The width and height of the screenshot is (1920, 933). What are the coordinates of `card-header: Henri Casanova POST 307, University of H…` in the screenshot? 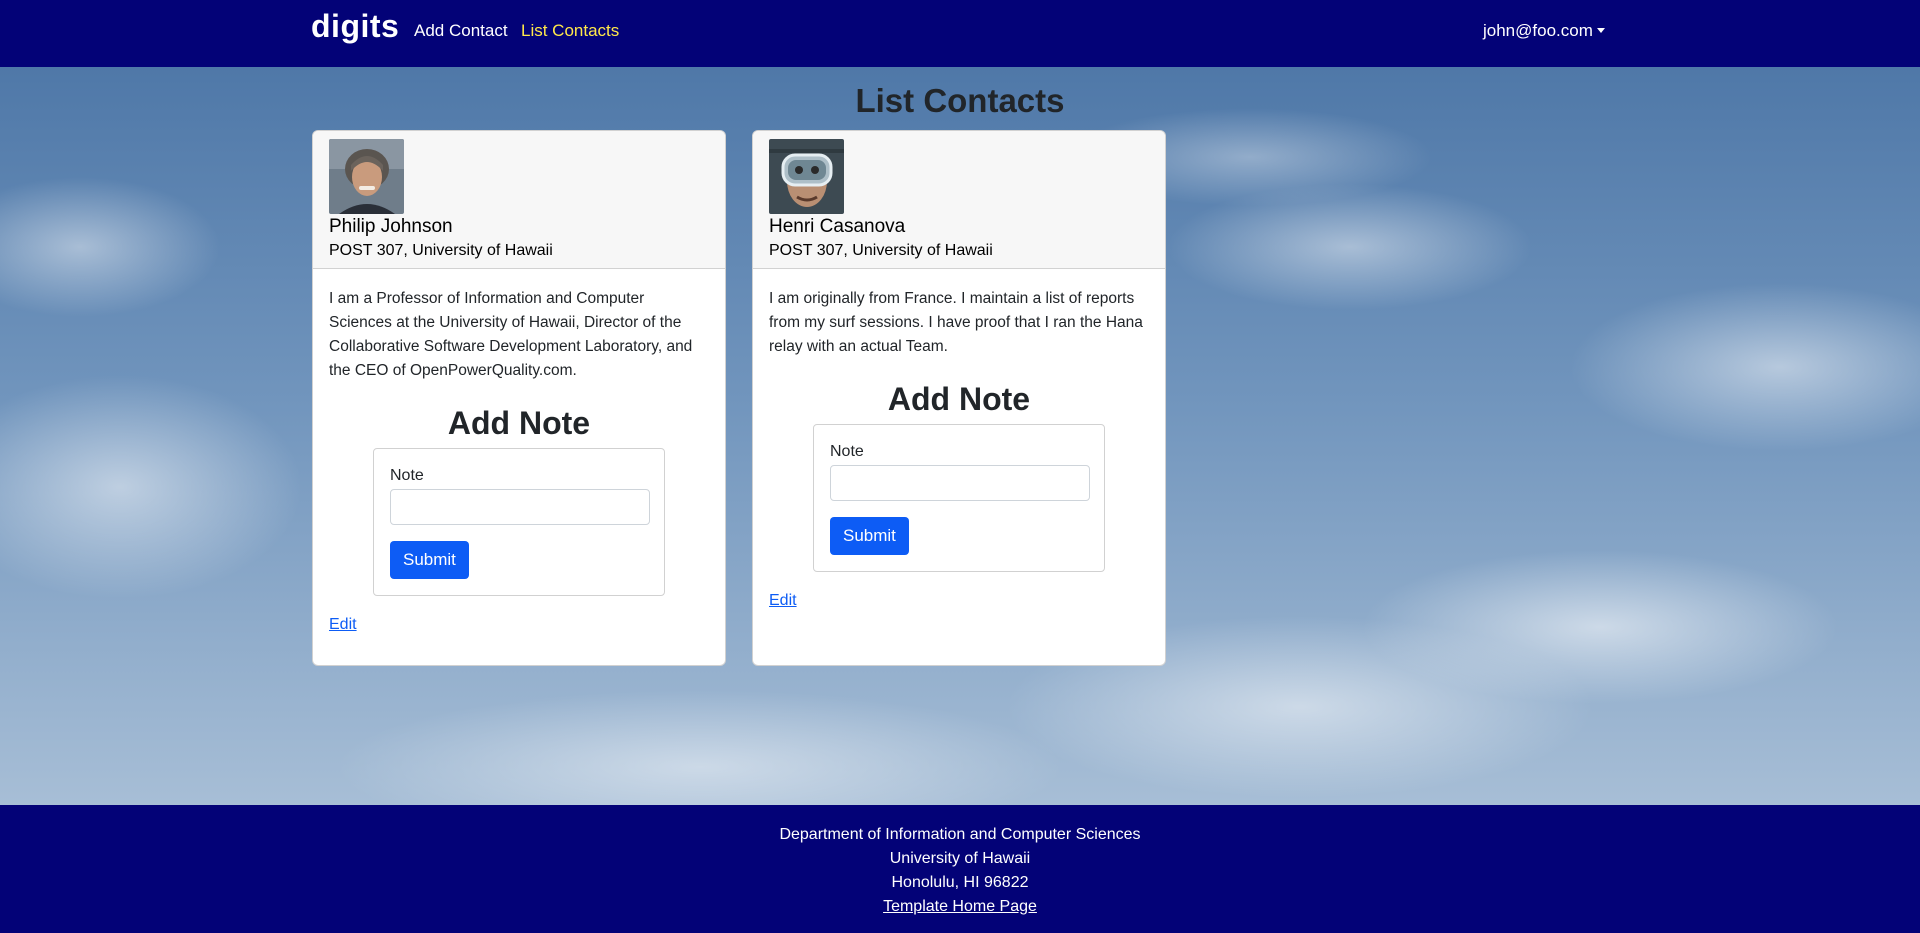 It's located at (959, 200).